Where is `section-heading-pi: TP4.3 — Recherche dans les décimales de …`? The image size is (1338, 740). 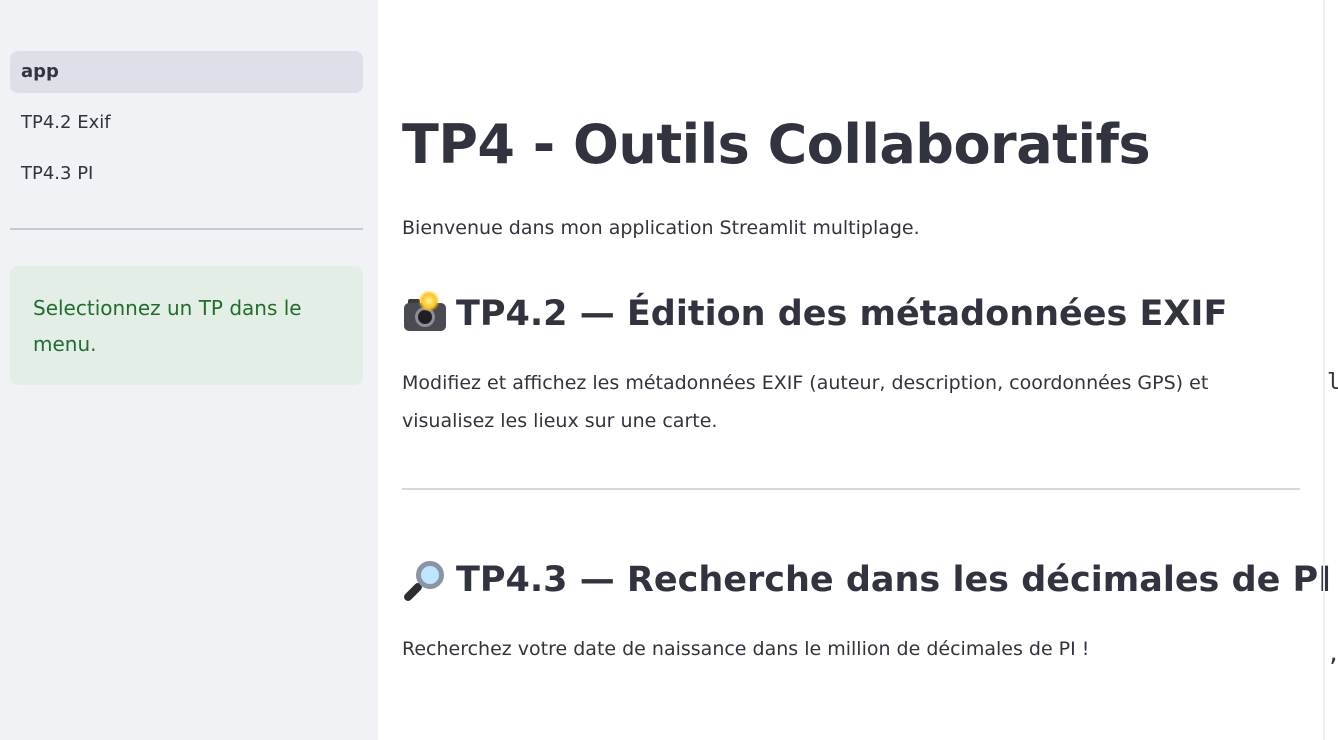 section-heading-pi: TP4.3 — Recherche dans les décimales de … is located at coordinates (866, 580).